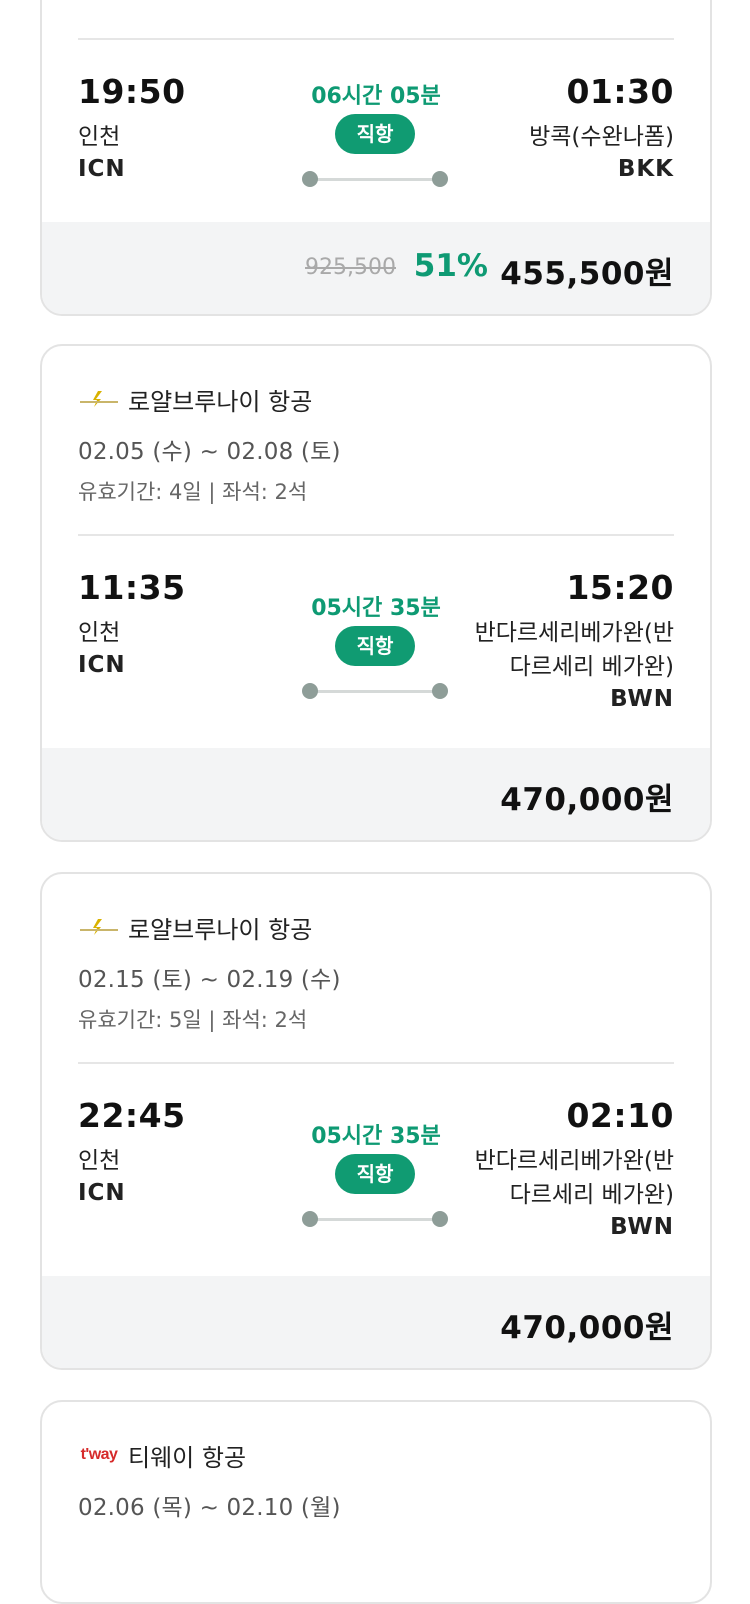 Image resolution: width=750 pixels, height=1604 pixels. What do you see at coordinates (450, 266) in the screenshot?
I see `discount-rate: 51%` at bounding box center [450, 266].